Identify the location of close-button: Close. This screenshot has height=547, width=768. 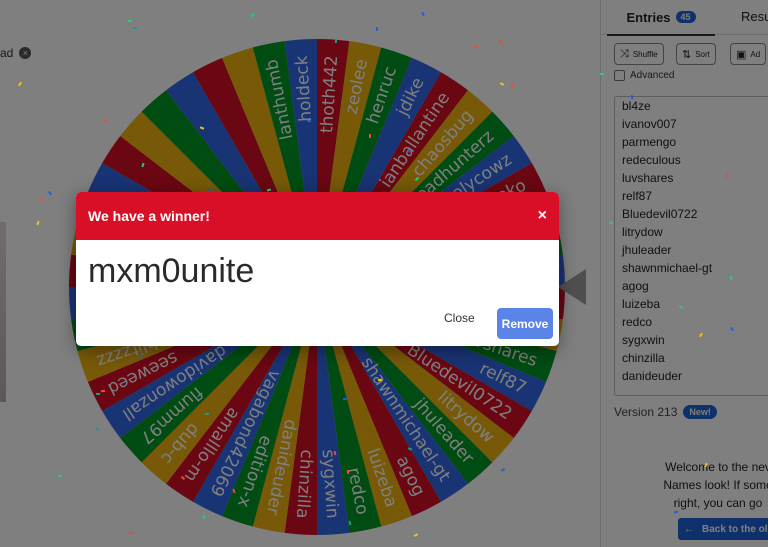
(459, 318).